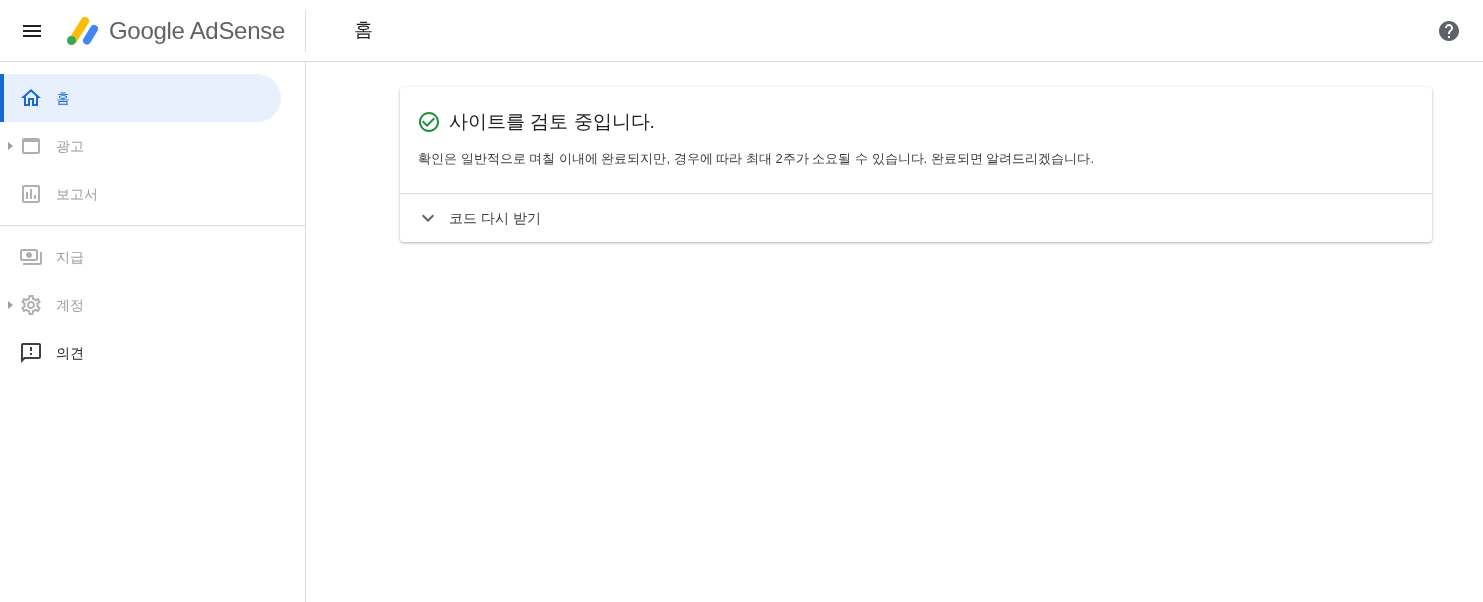 The image size is (1483, 602). Describe the element at coordinates (140, 353) in the screenshot. I see `sidebar-item: 의견` at that location.